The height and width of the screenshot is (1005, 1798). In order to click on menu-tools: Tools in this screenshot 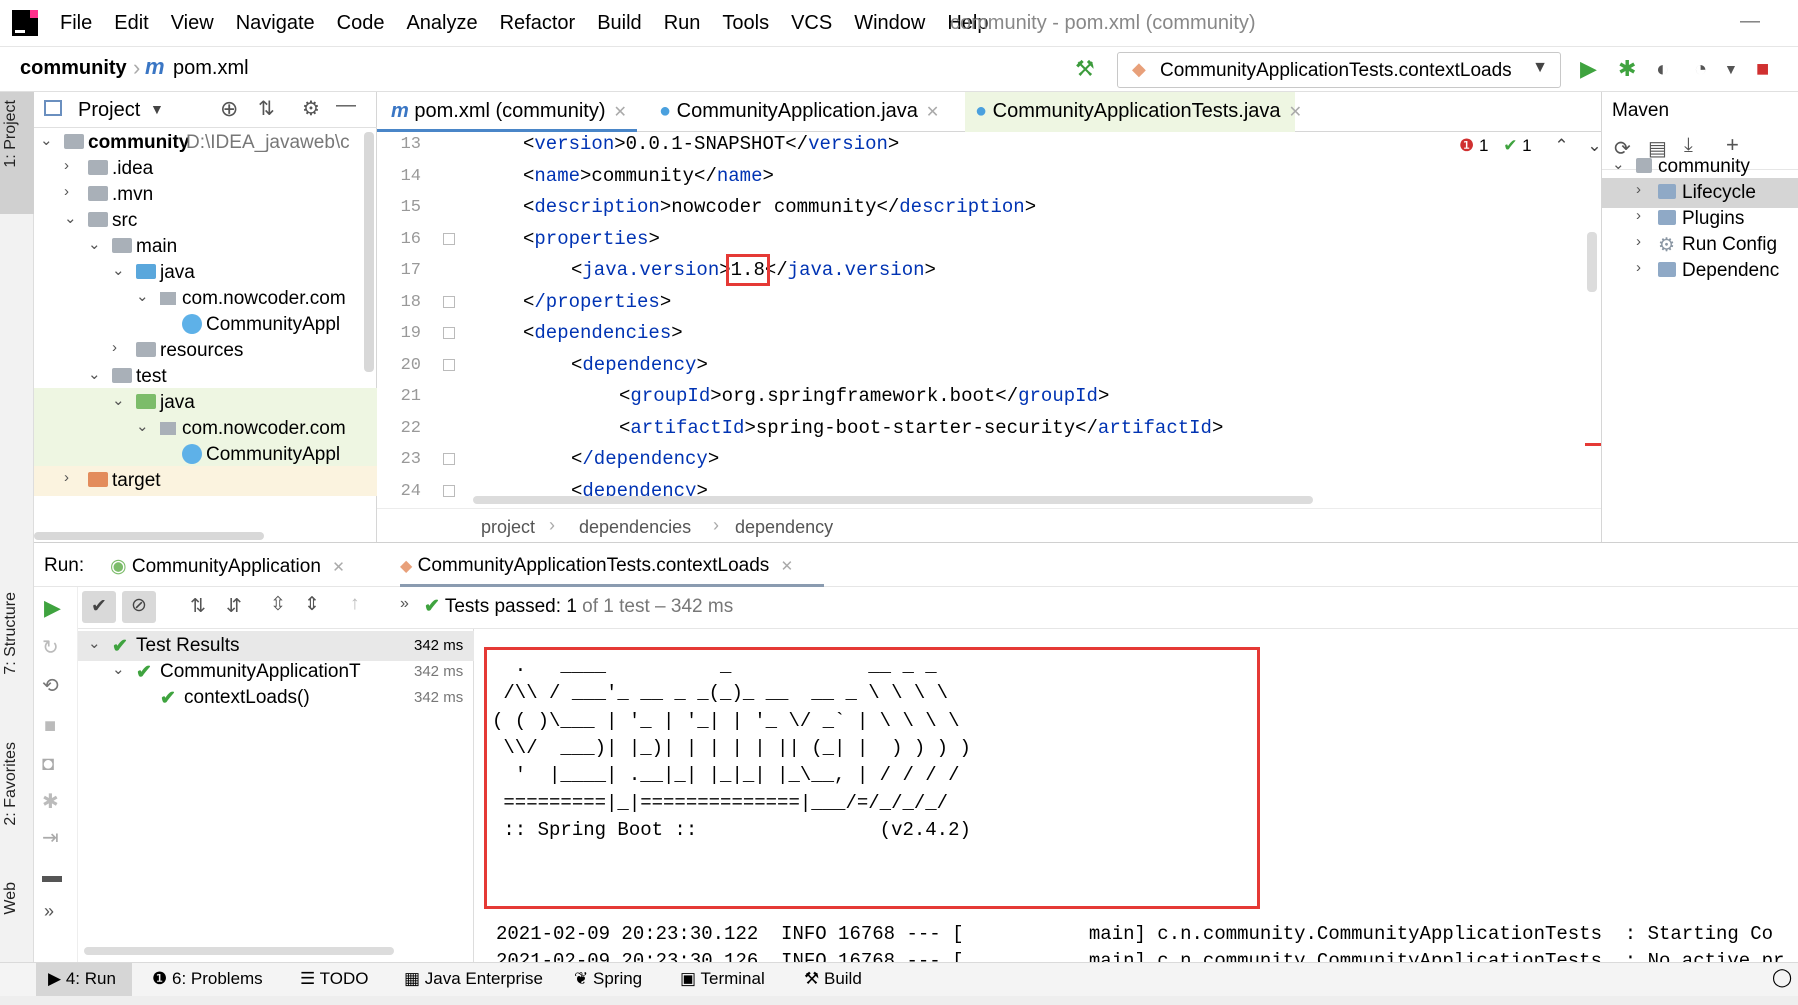, I will do `click(745, 23)`.